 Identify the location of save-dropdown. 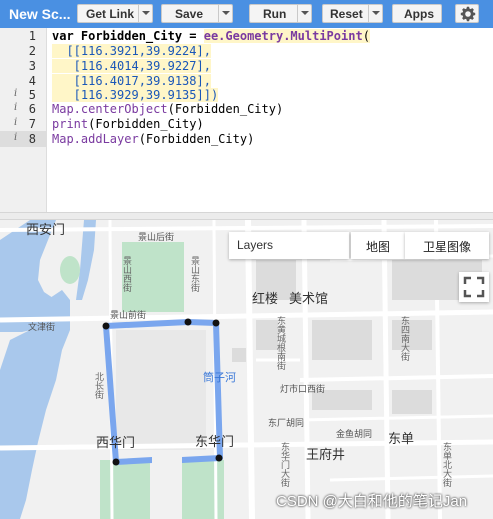
(225, 13).